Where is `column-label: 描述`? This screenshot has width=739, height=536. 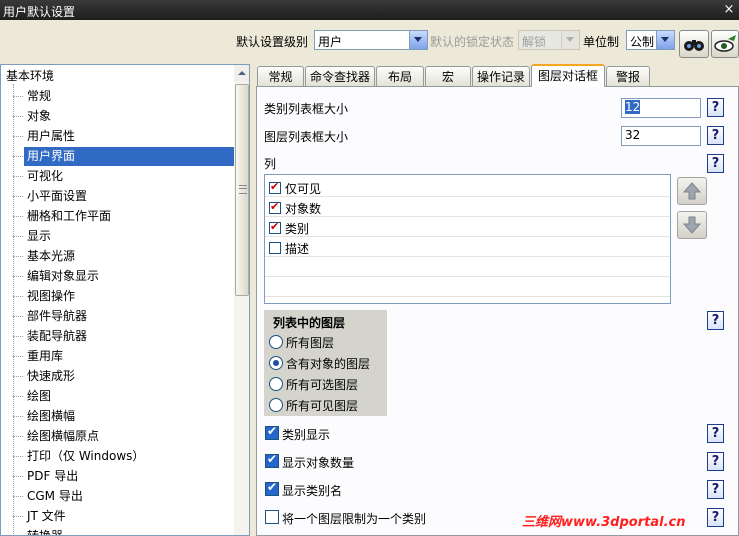
column-label: 描述 is located at coordinates (297, 249).